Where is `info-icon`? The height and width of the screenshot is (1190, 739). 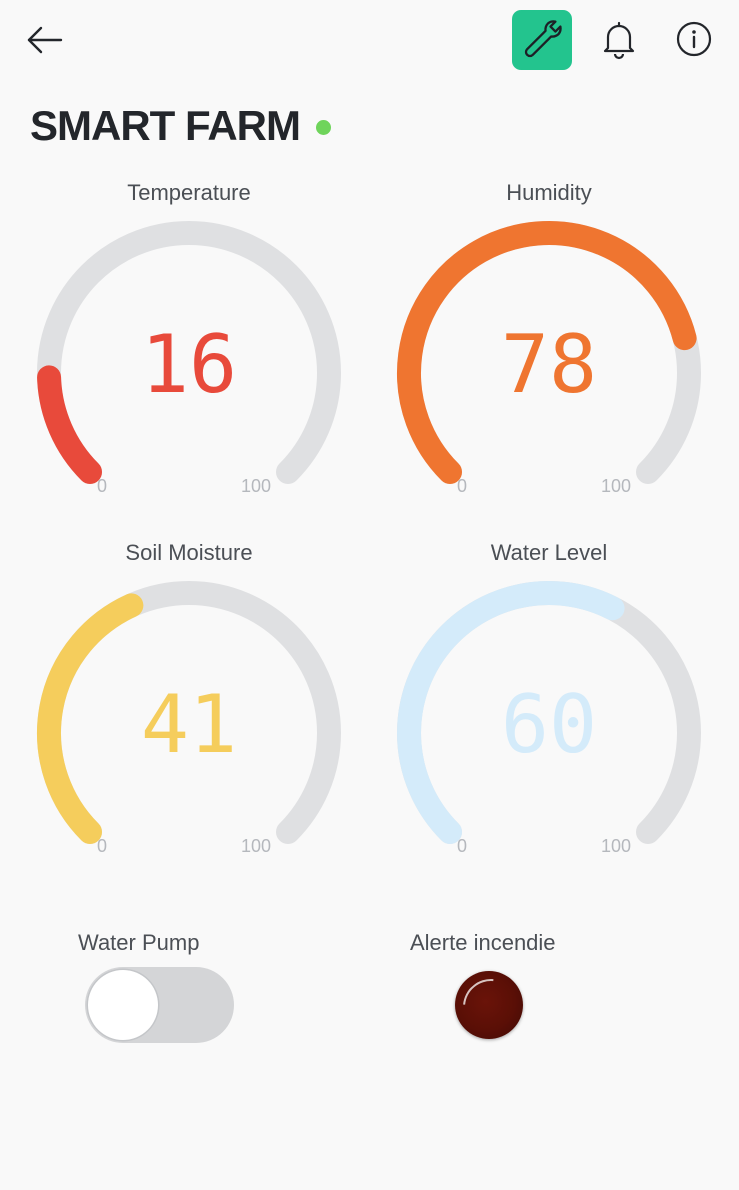
info-icon is located at coordinates (694, 39).